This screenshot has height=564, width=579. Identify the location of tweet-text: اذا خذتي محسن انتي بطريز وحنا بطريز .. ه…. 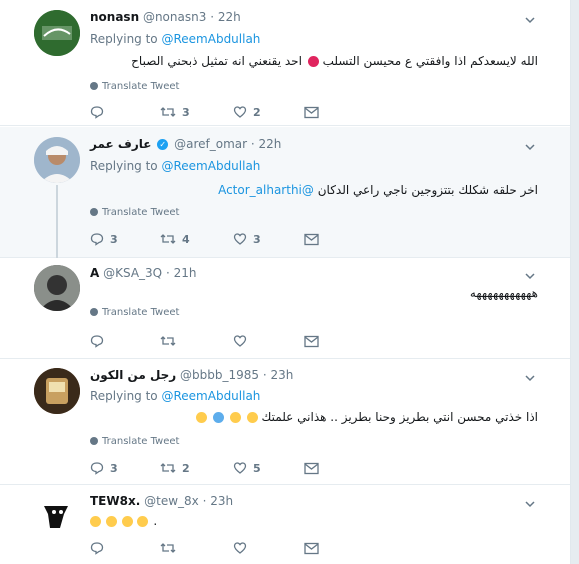
(366, 417).